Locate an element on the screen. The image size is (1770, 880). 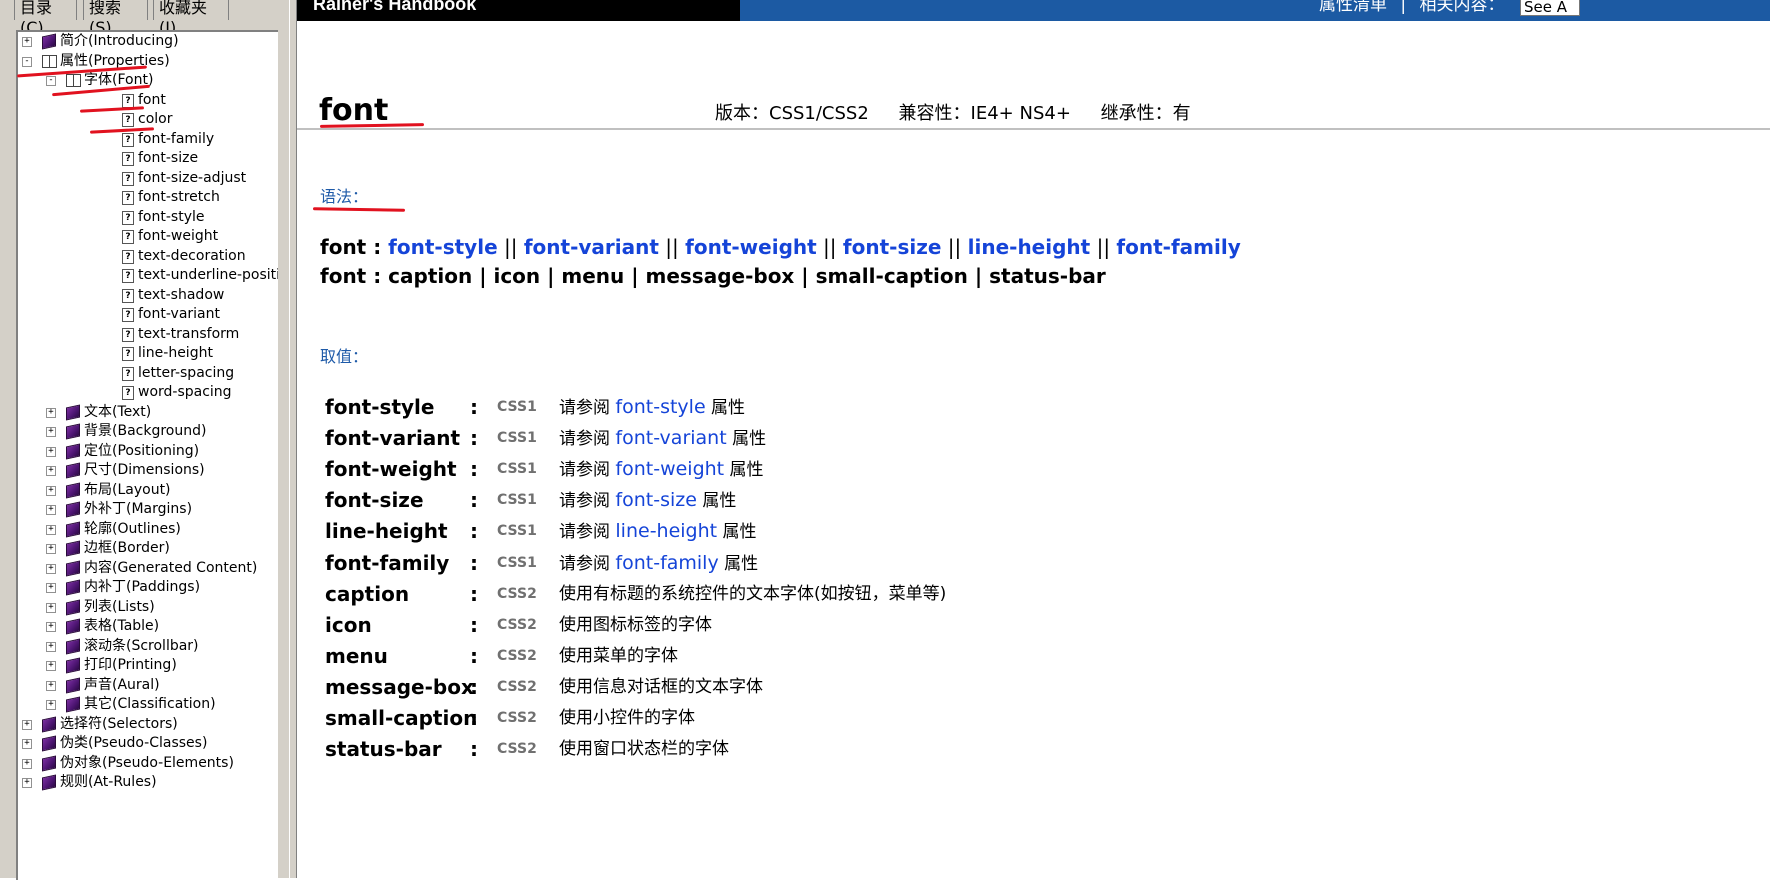
css-version: CSS2 is located at coordinates (517, 593).